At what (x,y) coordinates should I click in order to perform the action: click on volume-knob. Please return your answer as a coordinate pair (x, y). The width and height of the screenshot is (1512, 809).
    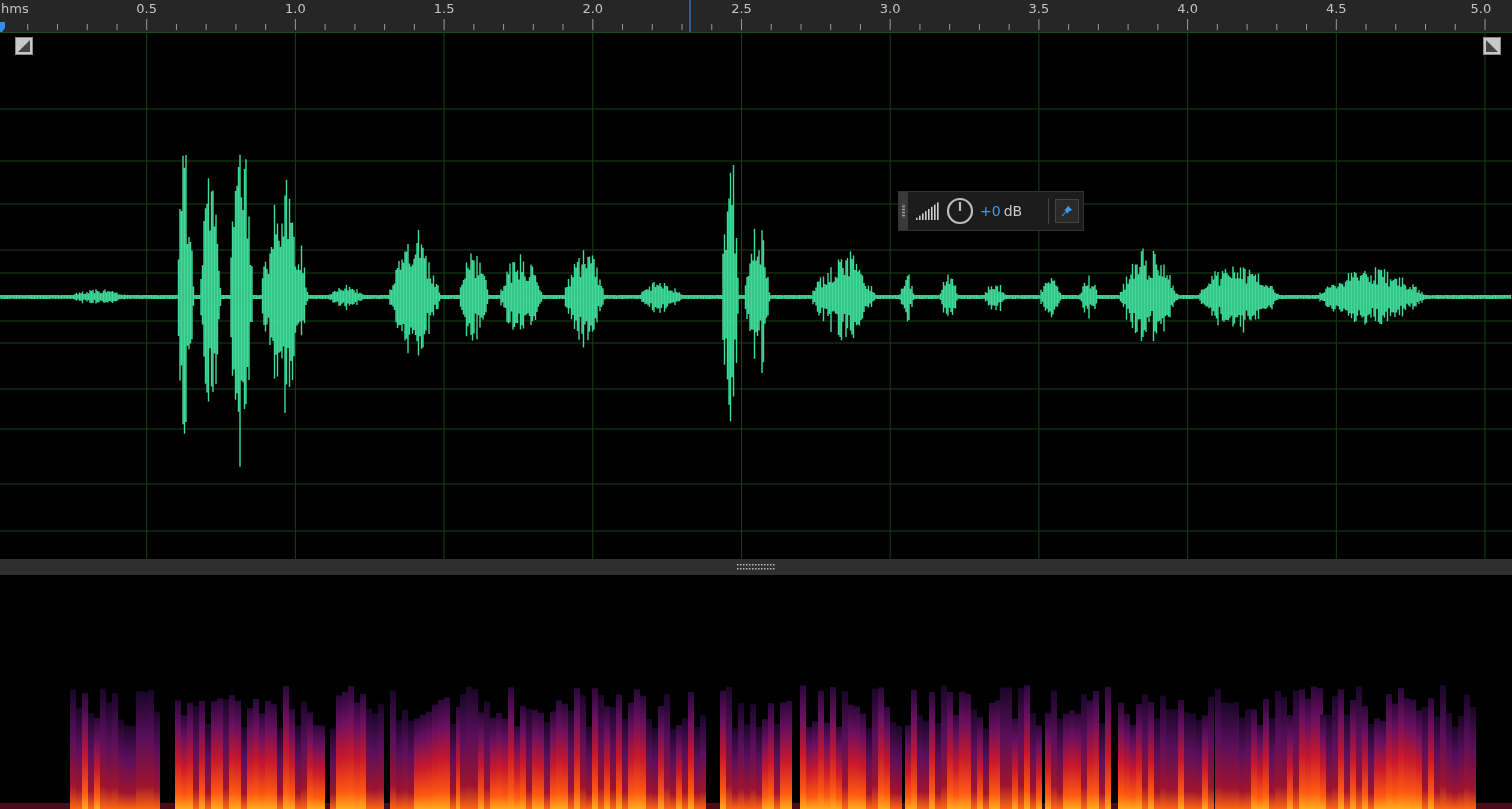
    Looking at the image, I should click on (960, 211).